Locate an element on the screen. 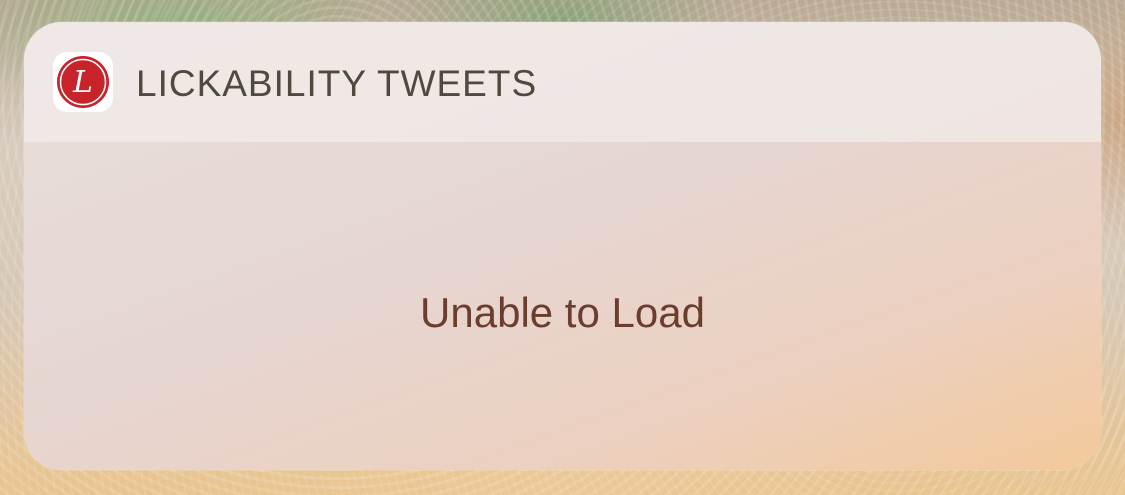  lickability-logo-icon: L is located at coordinates (83, 82).